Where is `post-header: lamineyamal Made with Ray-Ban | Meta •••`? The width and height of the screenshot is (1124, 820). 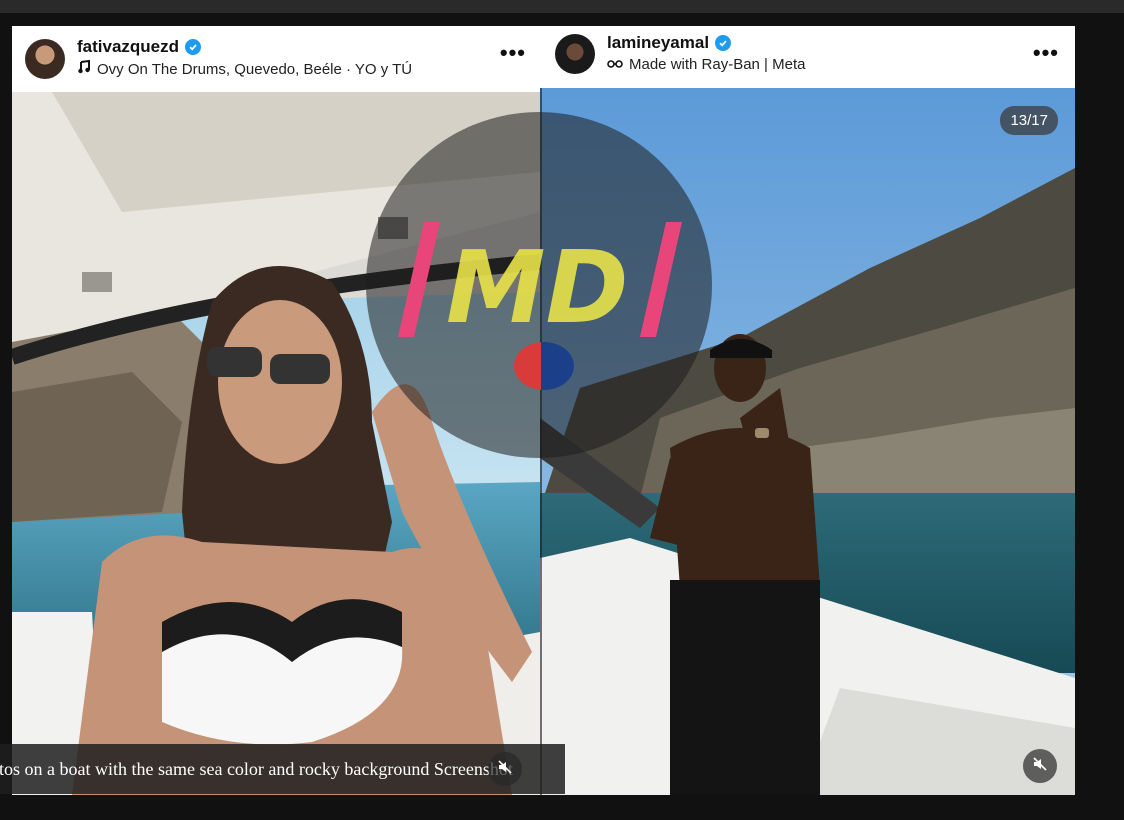 post-header: lamineyamal Made with Ray-Ban | Meta ••• is located at coordinates (807, 57).